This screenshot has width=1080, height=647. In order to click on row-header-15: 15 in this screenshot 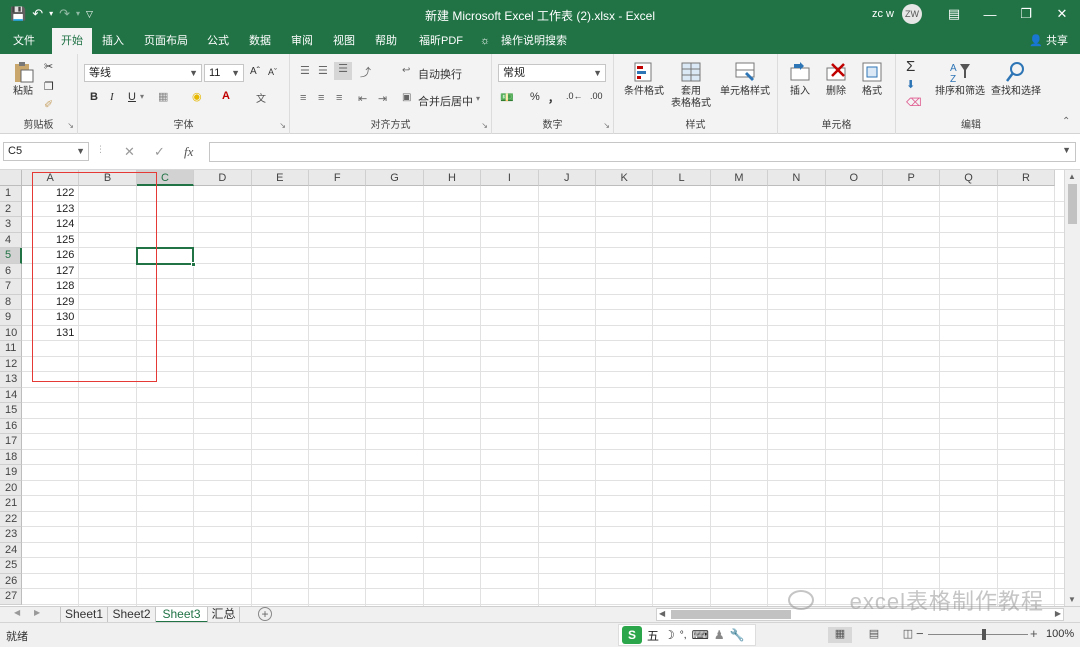, I will do `click(11, 411)`.